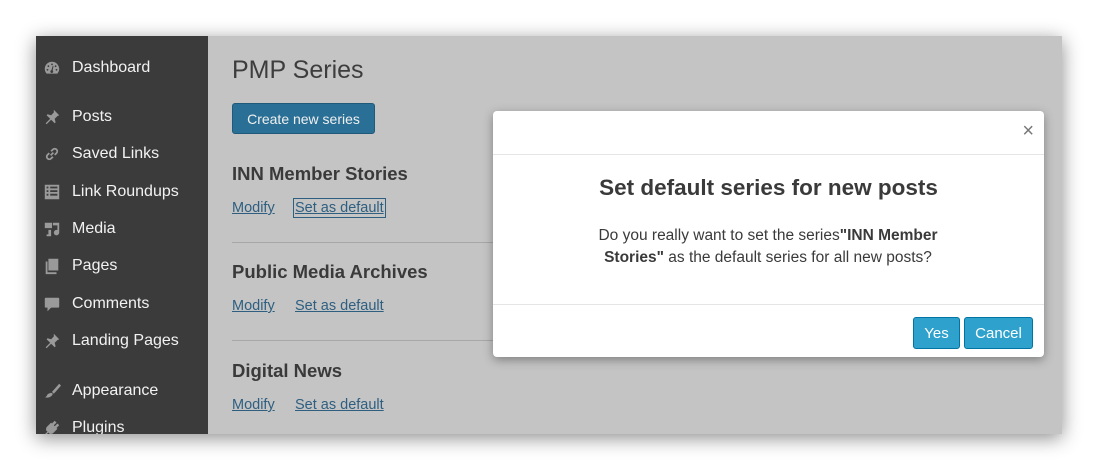 This screenshot has height=471, width=1098. I want to click on media-icon, so click(52, 229).